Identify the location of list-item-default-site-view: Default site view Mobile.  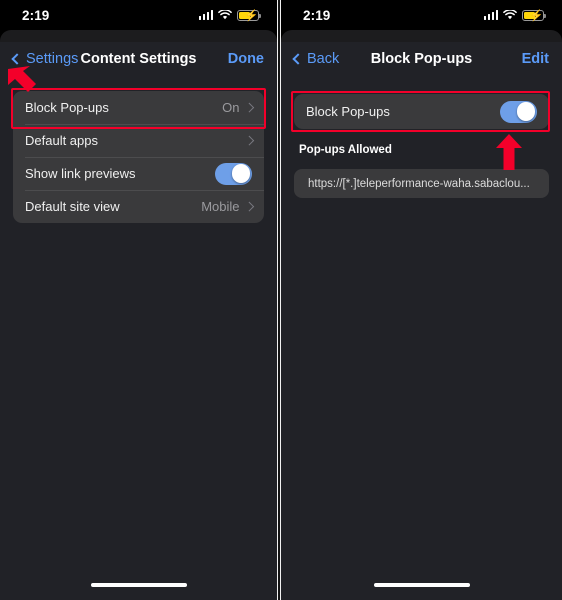
(138, 206).